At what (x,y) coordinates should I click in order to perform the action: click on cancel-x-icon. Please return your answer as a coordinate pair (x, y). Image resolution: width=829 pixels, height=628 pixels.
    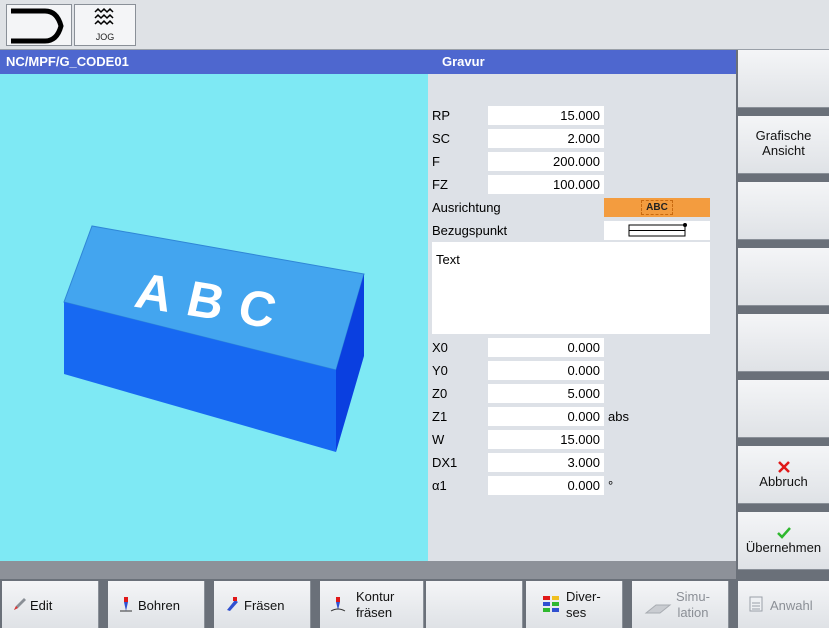
    Looking at the image, I should click on (783, 467).